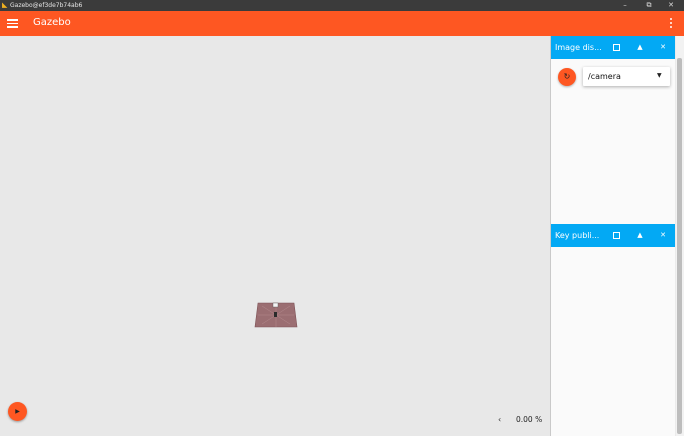 This screenshot has width=684, height=436. I want to click on minimize-button: –, so click(625, 5).